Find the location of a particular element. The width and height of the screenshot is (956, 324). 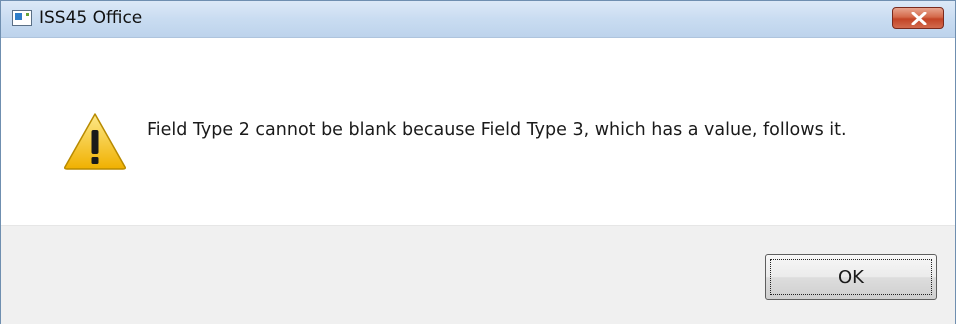

title-bar: ISS45 Office is located at coordinates (478, 19).